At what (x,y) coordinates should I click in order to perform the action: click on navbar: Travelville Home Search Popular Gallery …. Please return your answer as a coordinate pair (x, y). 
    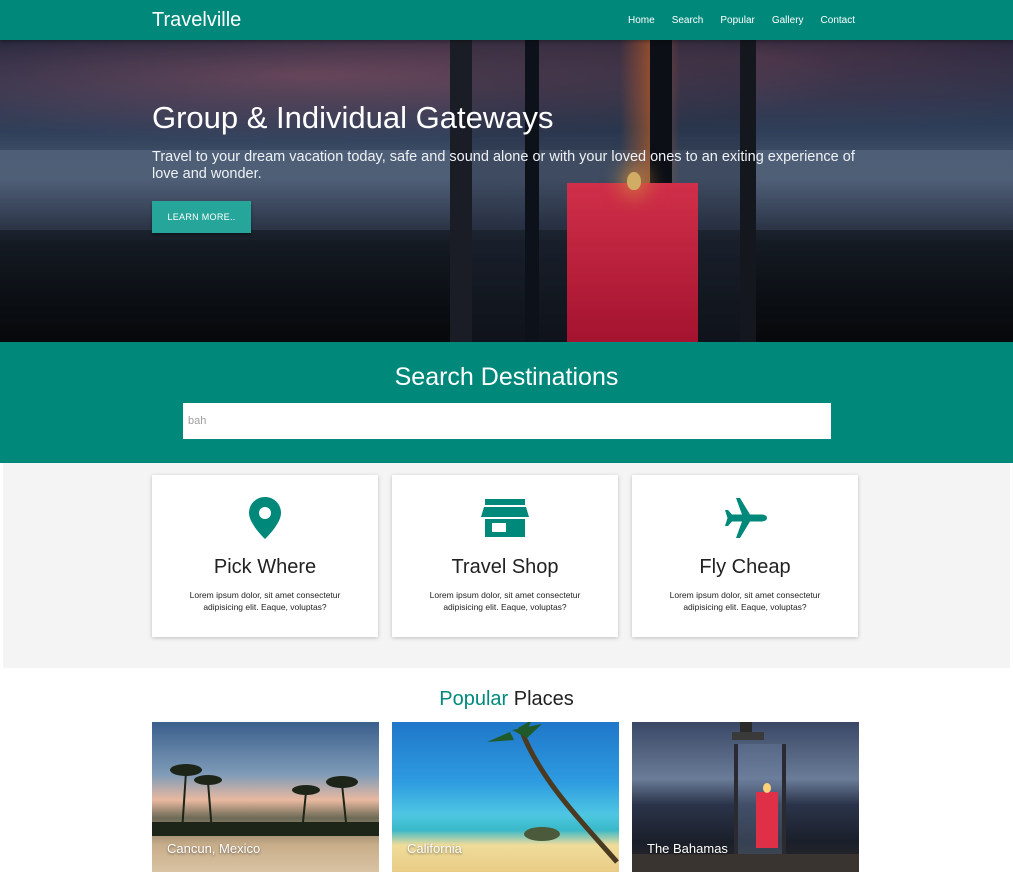
    Looking at the image, I should click on (506, 20).